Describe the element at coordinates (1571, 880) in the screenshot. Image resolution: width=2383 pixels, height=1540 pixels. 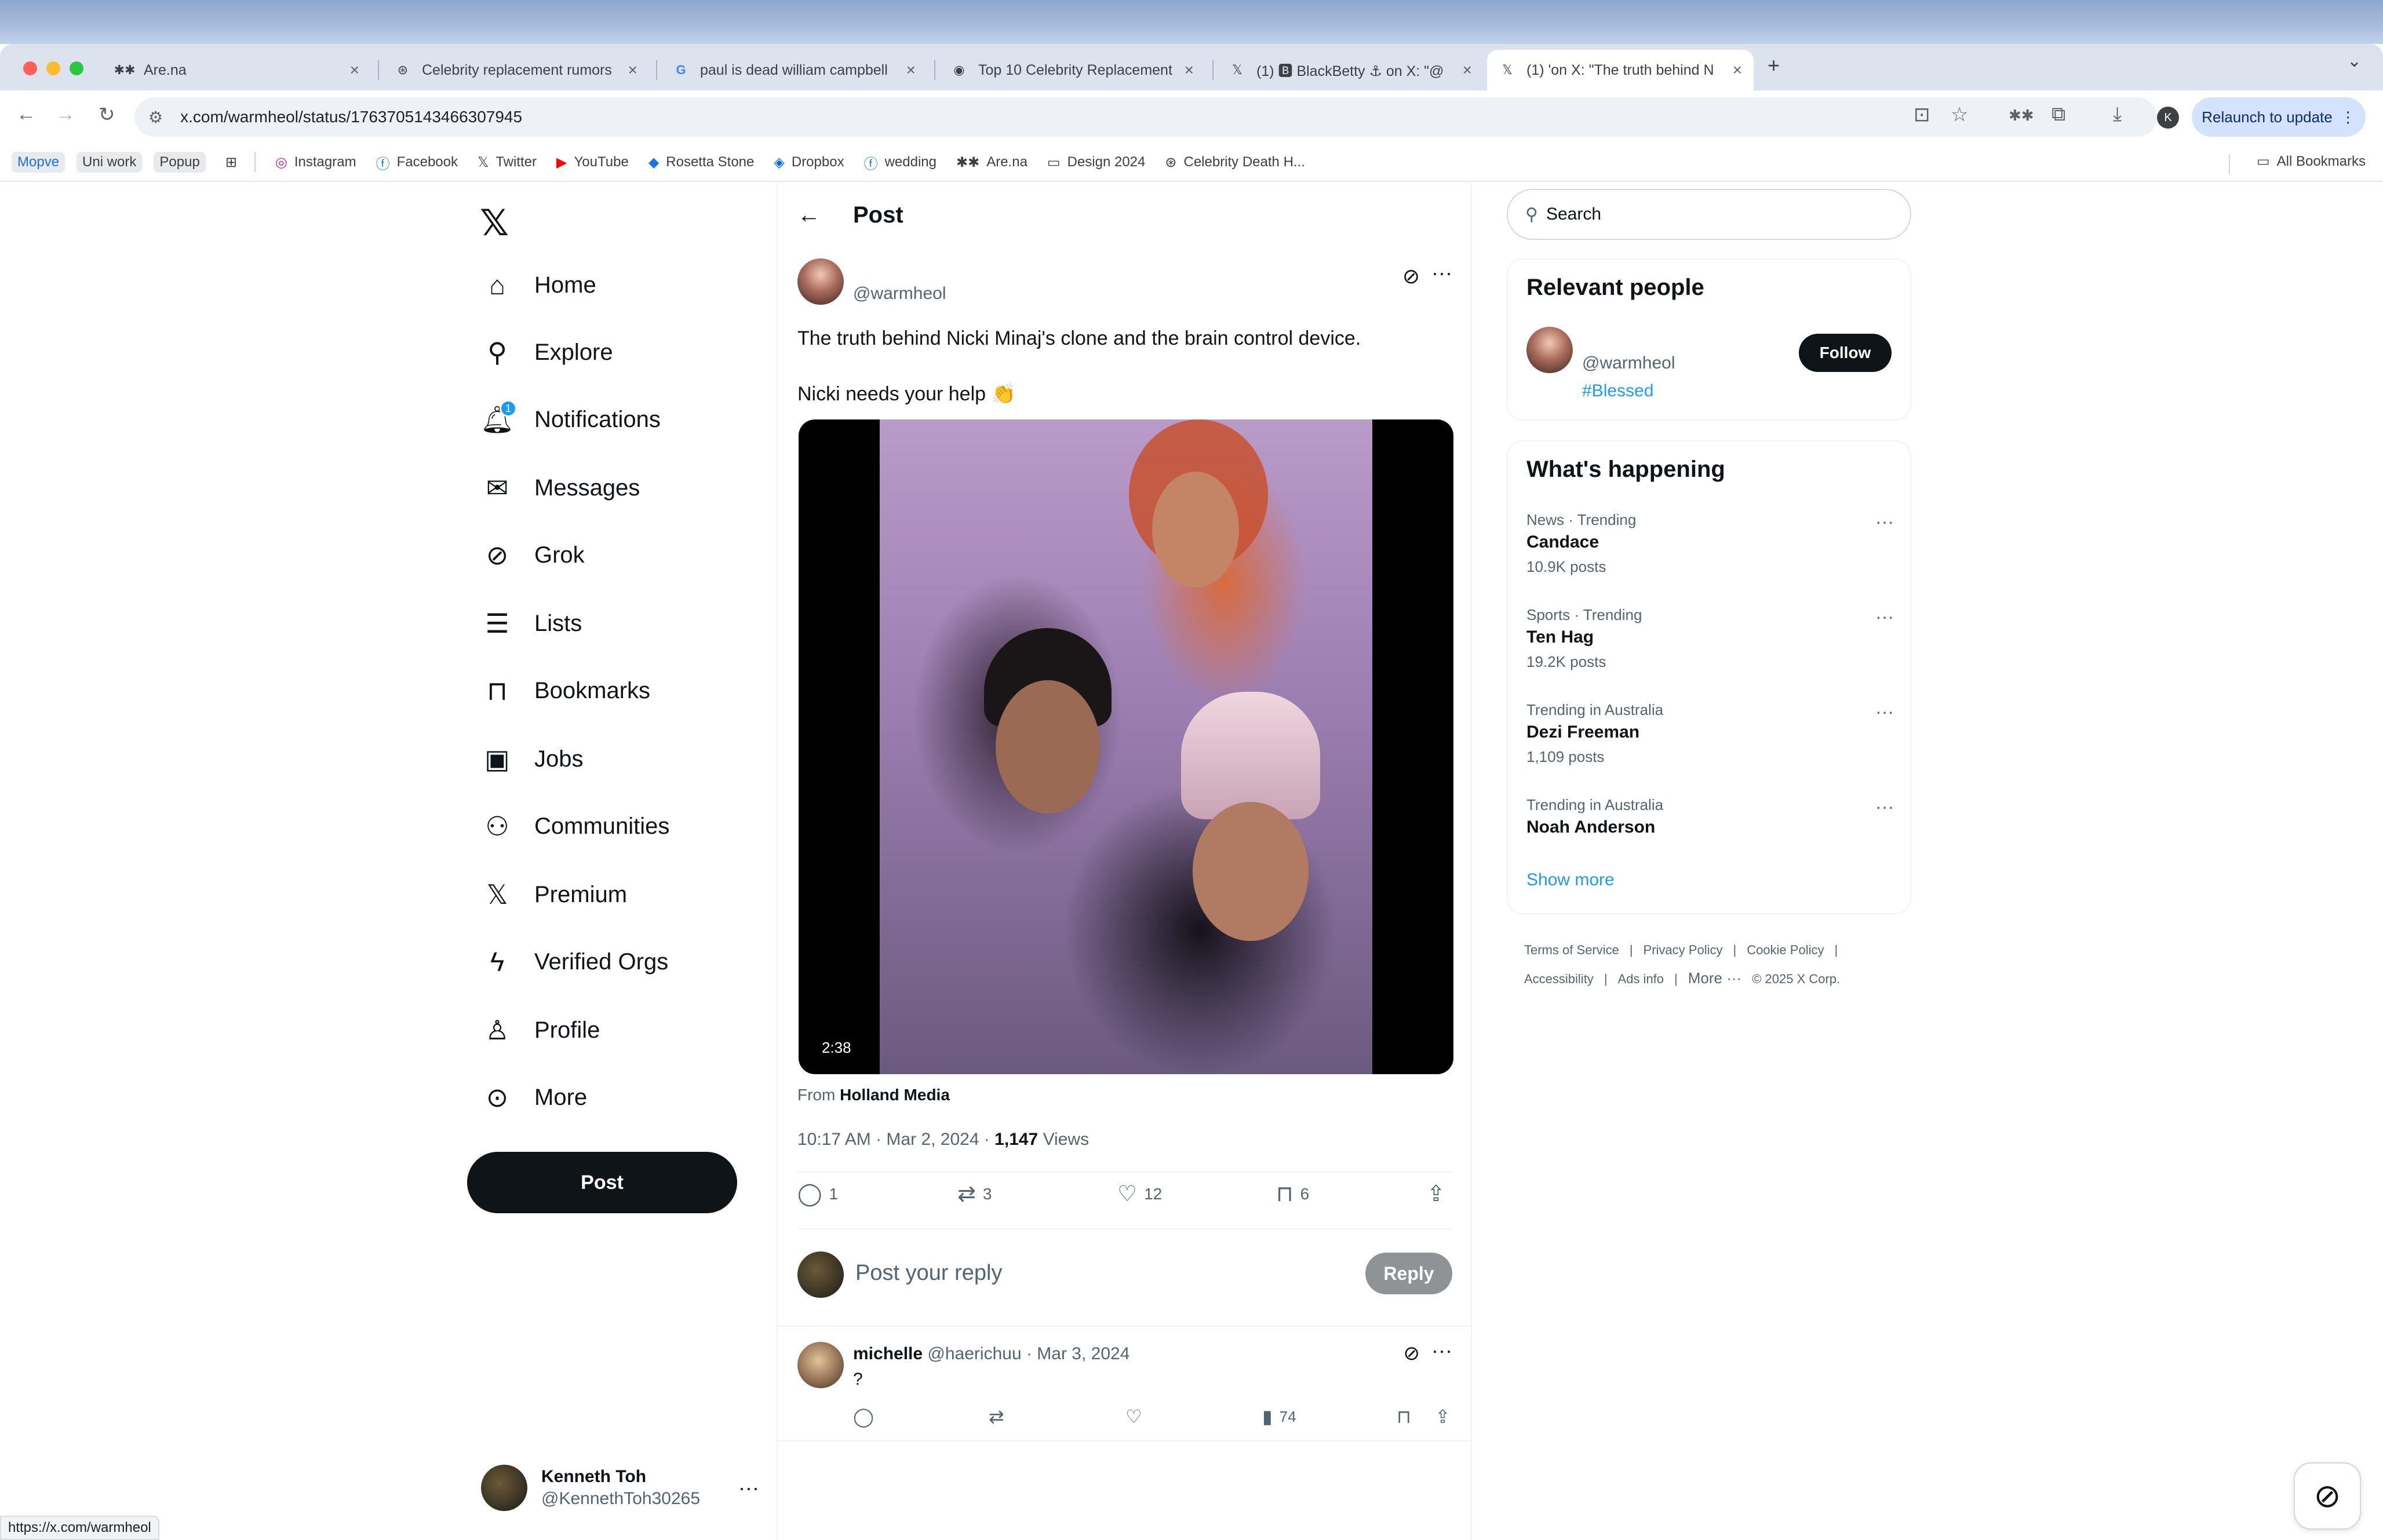
I see `show-more-link: Show more` at that location.